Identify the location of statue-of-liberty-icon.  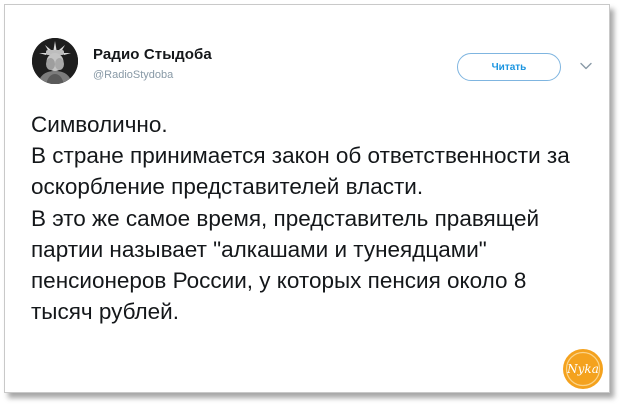
(55, 61).